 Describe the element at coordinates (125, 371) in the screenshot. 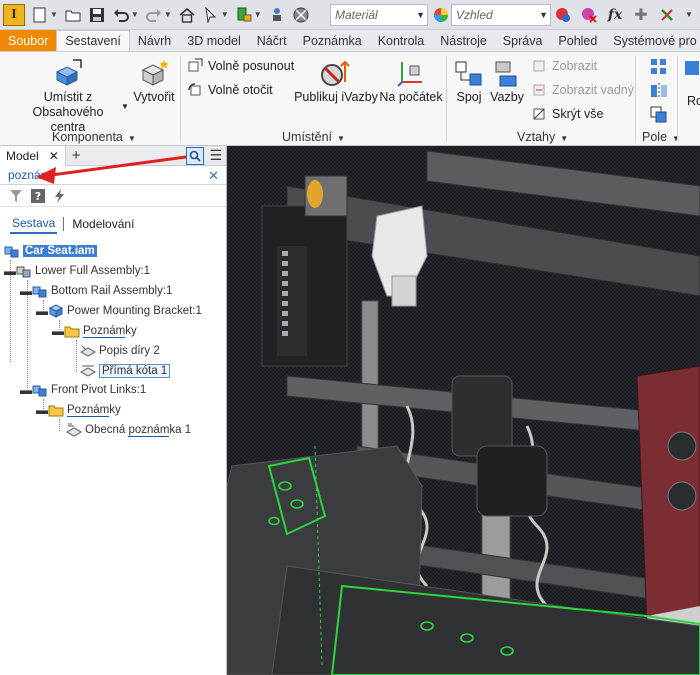

I see `tree-node-linear-dimension: Přímá kóta 1` at that location.